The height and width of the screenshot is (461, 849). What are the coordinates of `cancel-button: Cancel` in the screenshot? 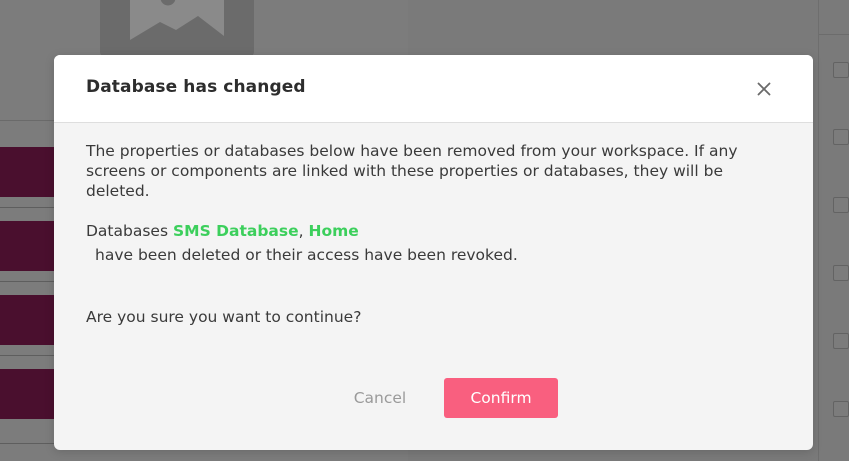 It's located at (380, 398).